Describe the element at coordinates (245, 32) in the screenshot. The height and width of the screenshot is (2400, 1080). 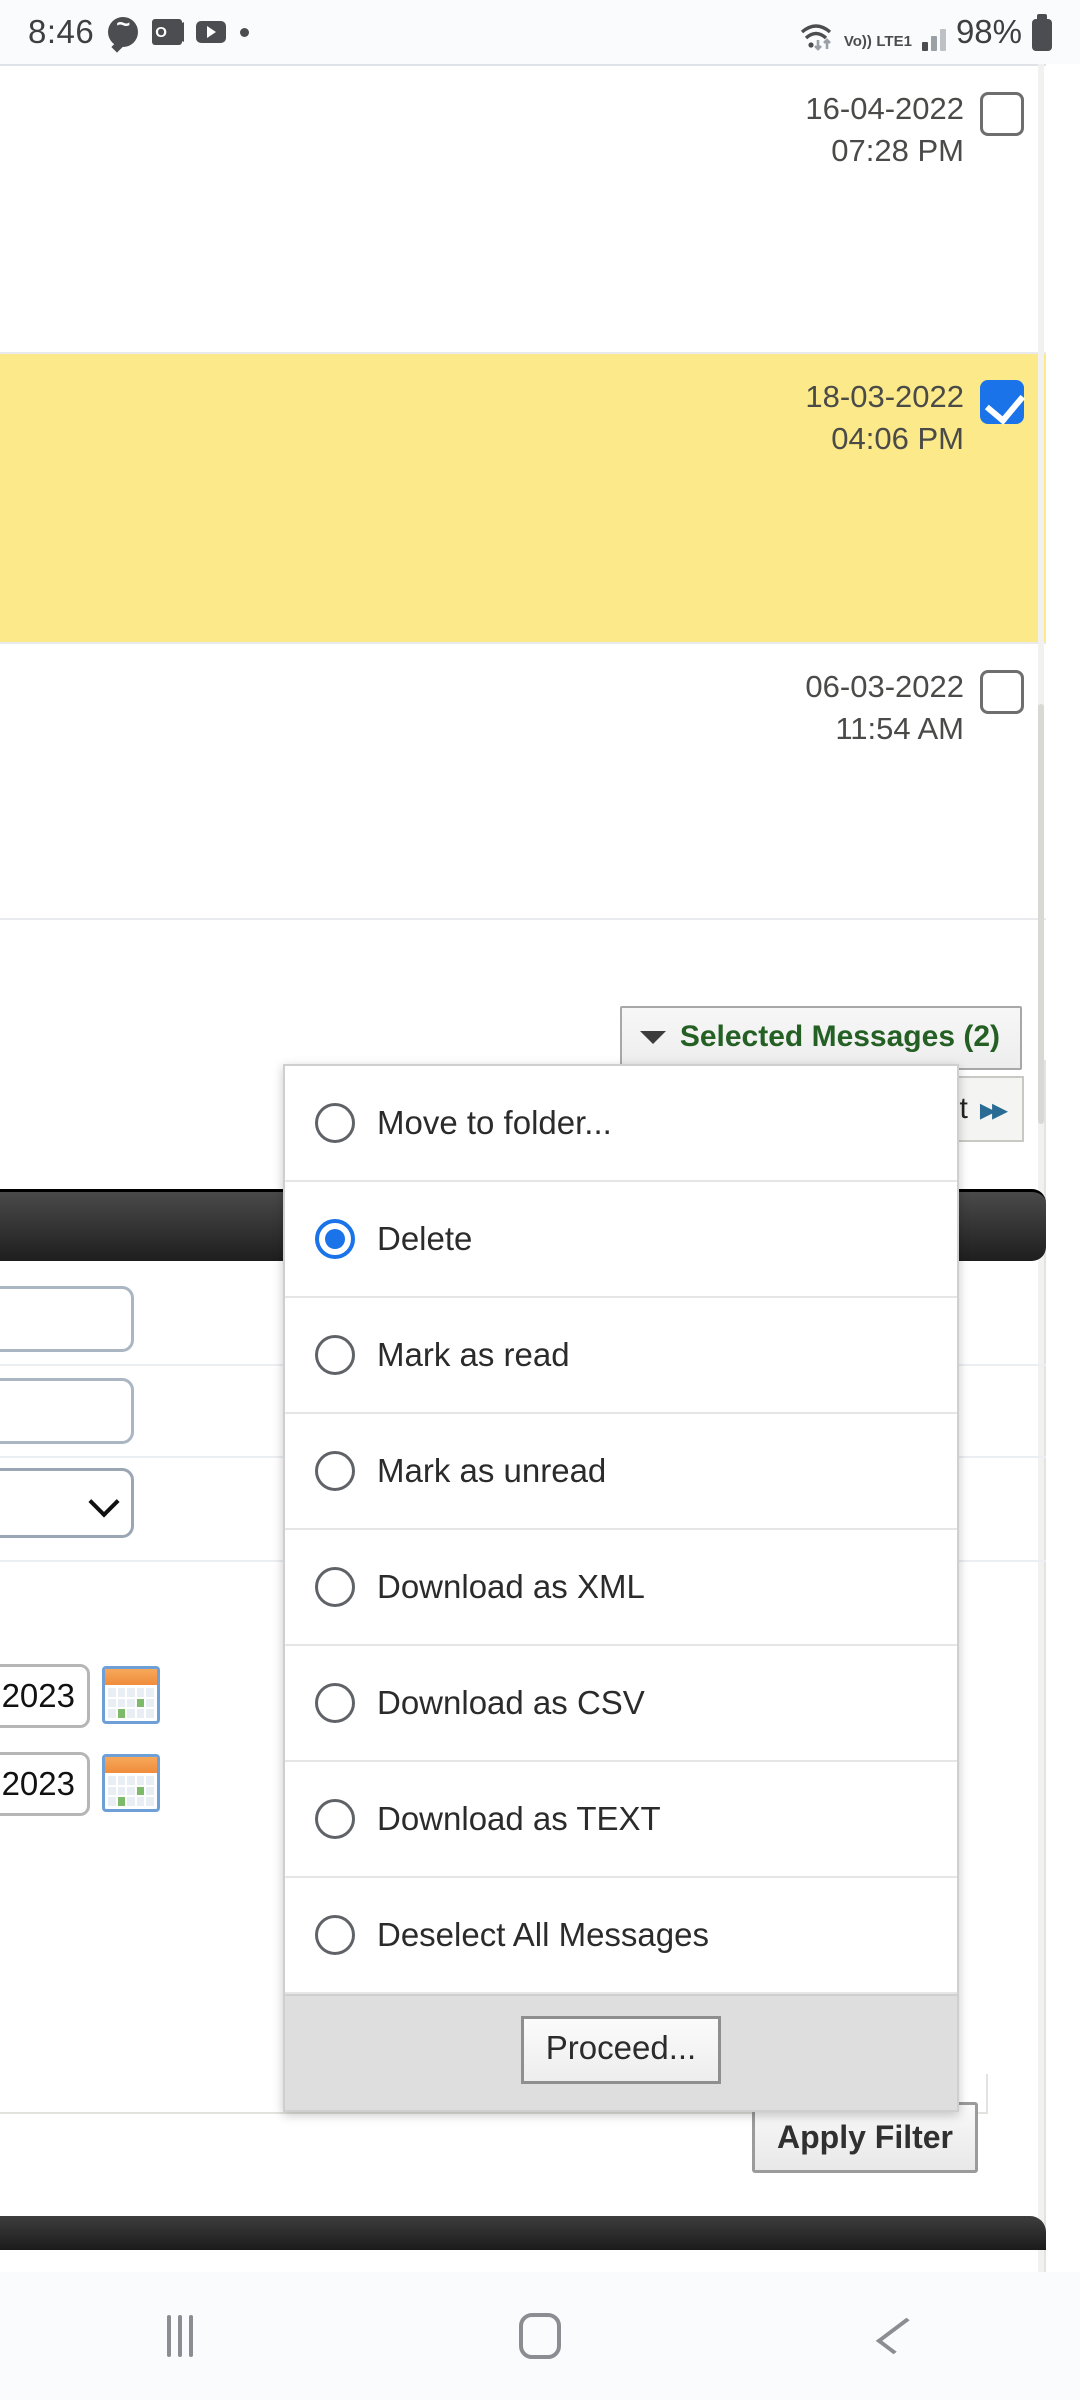
I see `notification-dot-icon` at that location.